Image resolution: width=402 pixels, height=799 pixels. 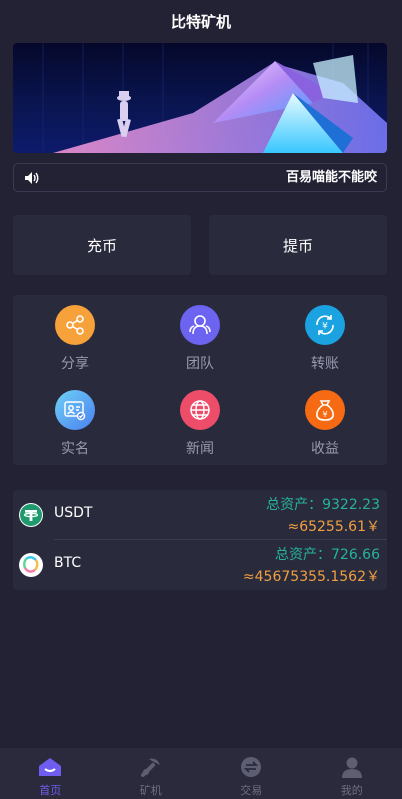 What do you see at coordinates (251, 767) in the screenshot?
I see `exchange-icon` at bounding box center [251, 767].